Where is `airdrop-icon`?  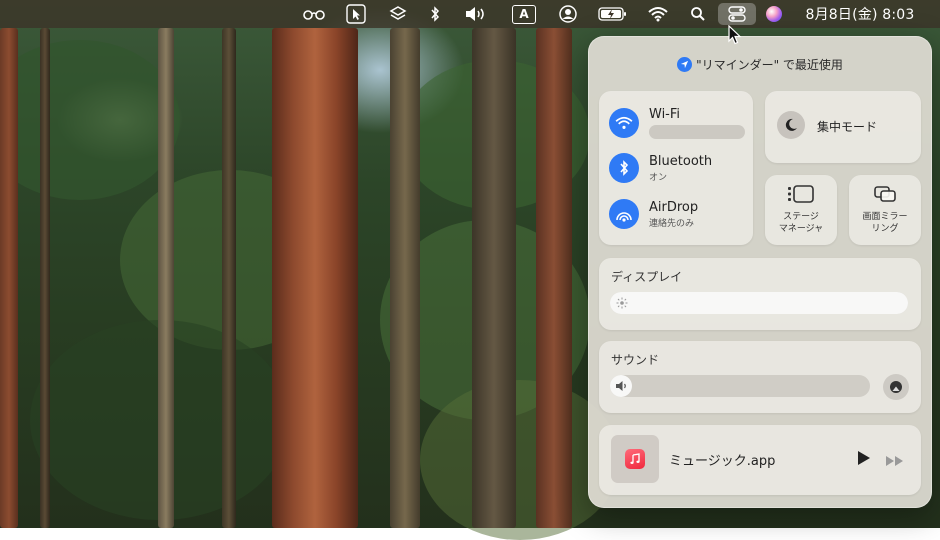
airdrop-icon is located at coordinates (624, 214).